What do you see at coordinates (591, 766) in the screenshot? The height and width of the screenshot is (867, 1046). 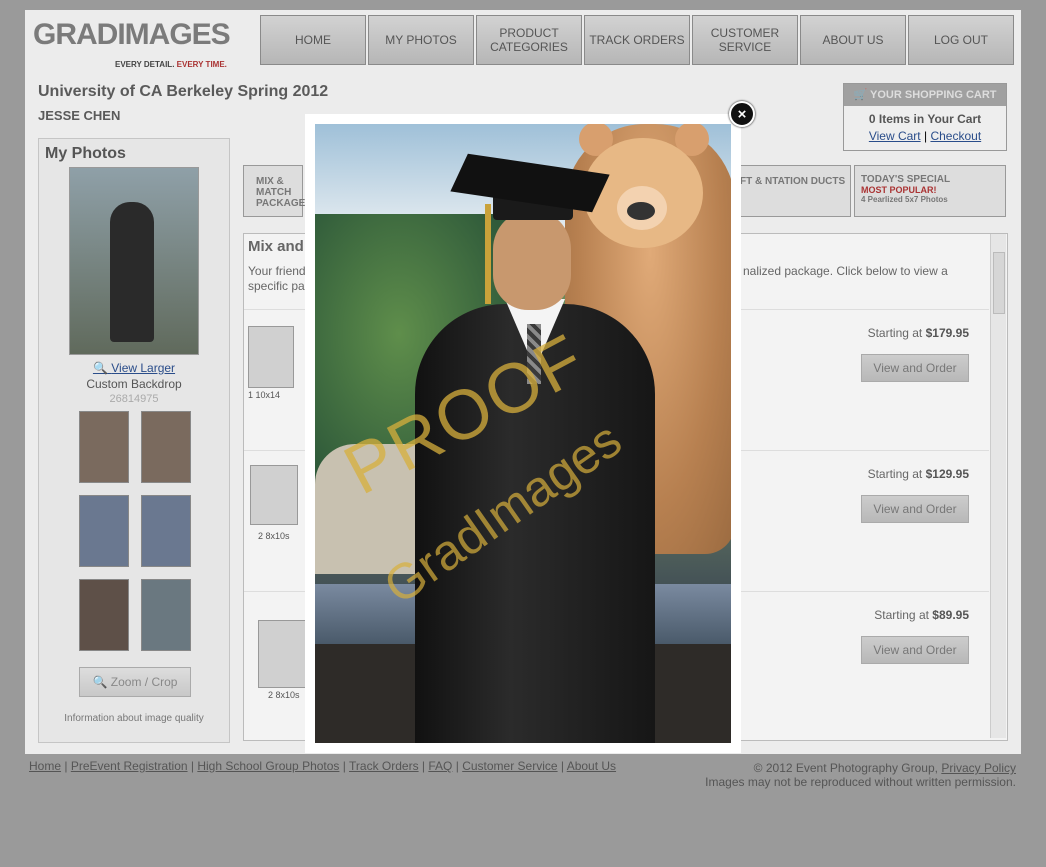 I see `footer-link-about-us: About Us` at bounding box center [591, 766].